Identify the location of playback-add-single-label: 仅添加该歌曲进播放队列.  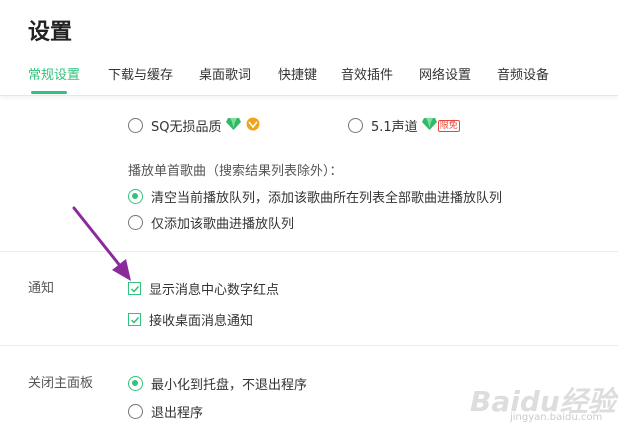
(223, 224).